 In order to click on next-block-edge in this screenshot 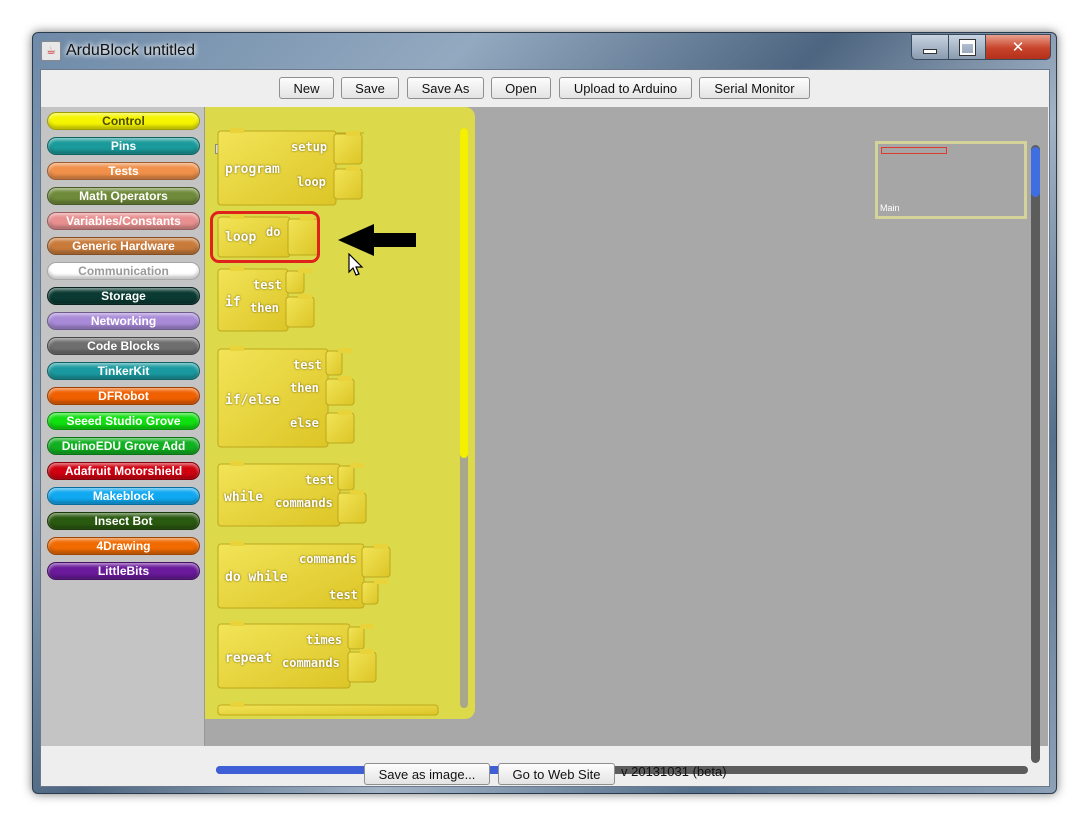, I will do `click(328, 709)`.